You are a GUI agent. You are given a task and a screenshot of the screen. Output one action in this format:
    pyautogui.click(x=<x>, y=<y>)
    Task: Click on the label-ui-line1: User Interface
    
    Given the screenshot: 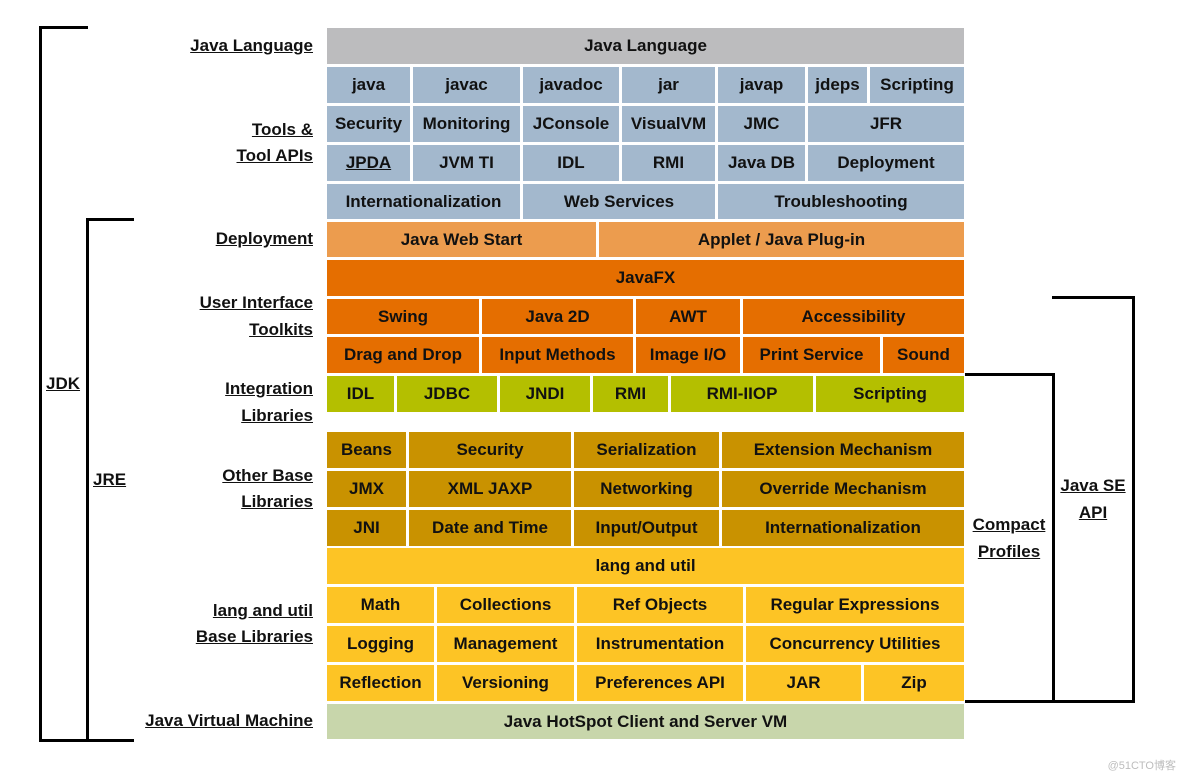 What is the action you would take?
    pyautogui.click(x=256, y=302)
    